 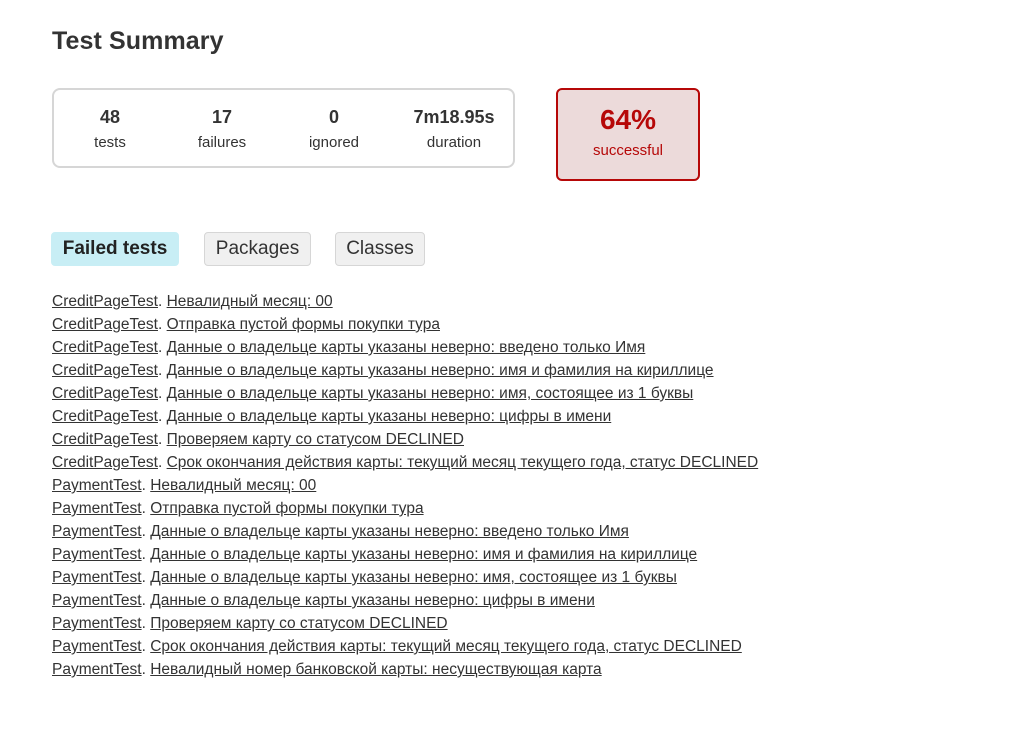 I want to click on page-title: Test Summary, so click(x=138, y=41).